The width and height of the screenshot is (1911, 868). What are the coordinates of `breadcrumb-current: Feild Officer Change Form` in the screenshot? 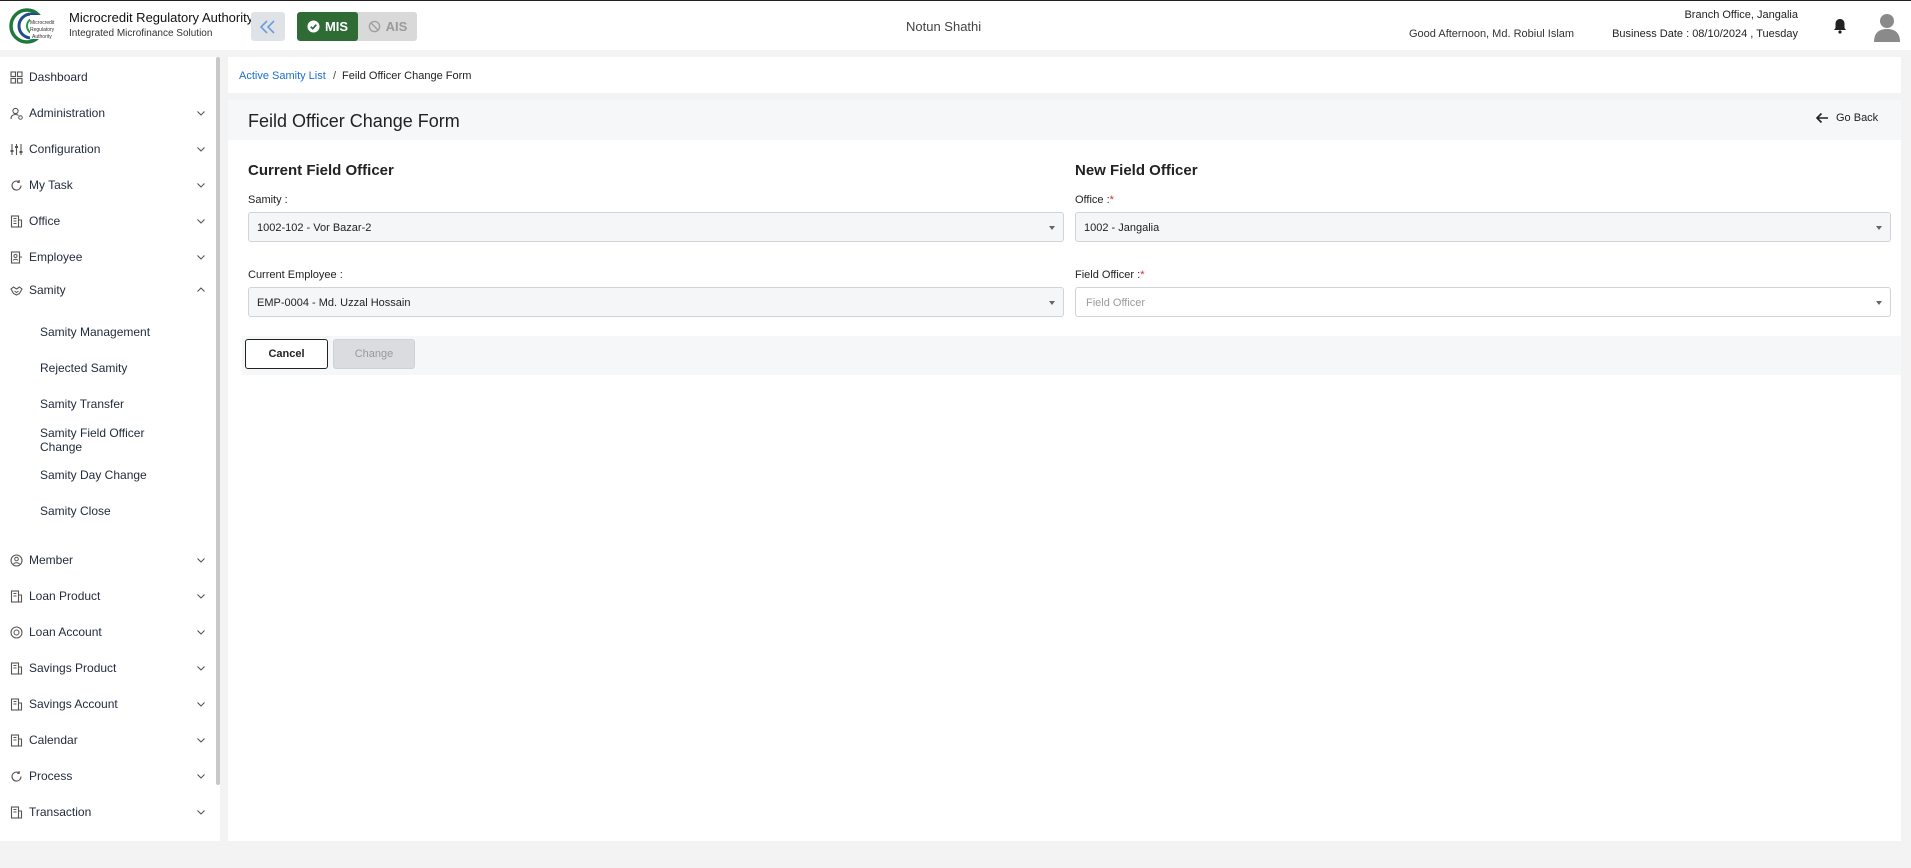 It's located at (407, 76).